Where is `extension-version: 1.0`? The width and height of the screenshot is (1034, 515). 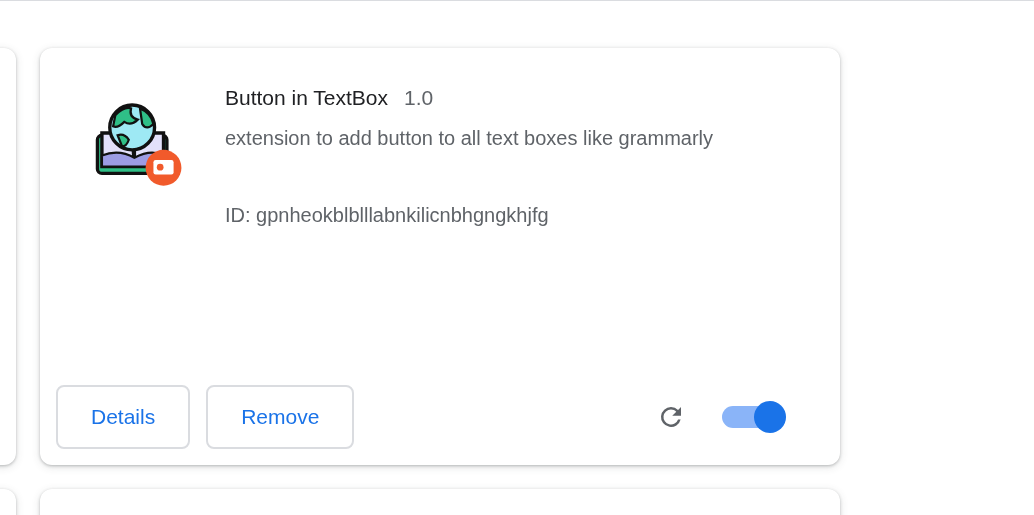
extension-version: 1.0 is located at coordinates (419, 98).